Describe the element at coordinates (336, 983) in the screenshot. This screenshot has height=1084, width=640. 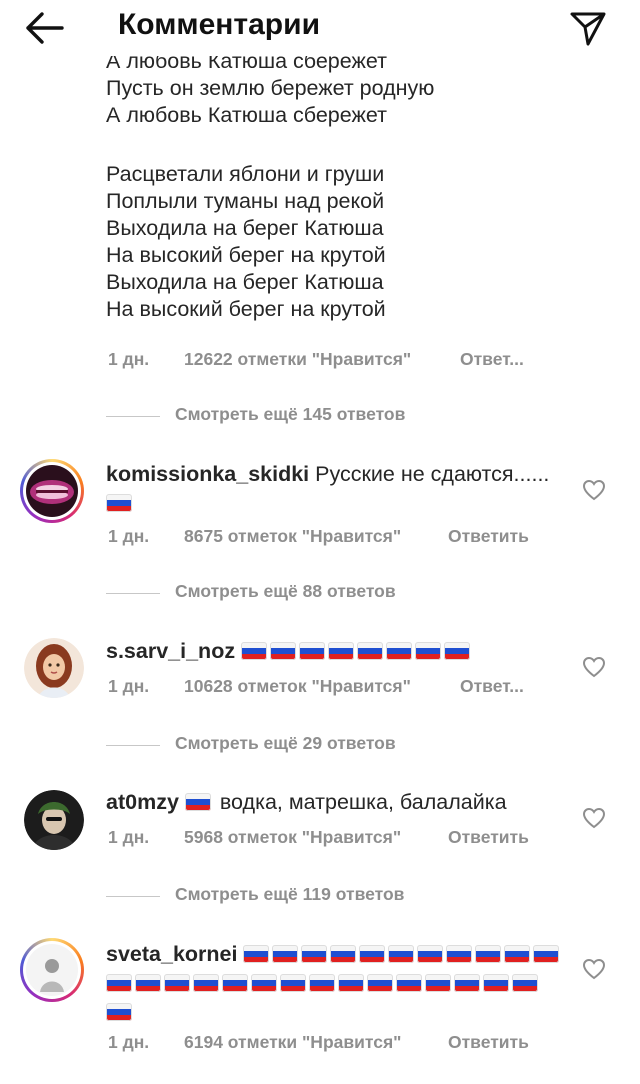
I see `comment-text: sveta_kornei` at that location.